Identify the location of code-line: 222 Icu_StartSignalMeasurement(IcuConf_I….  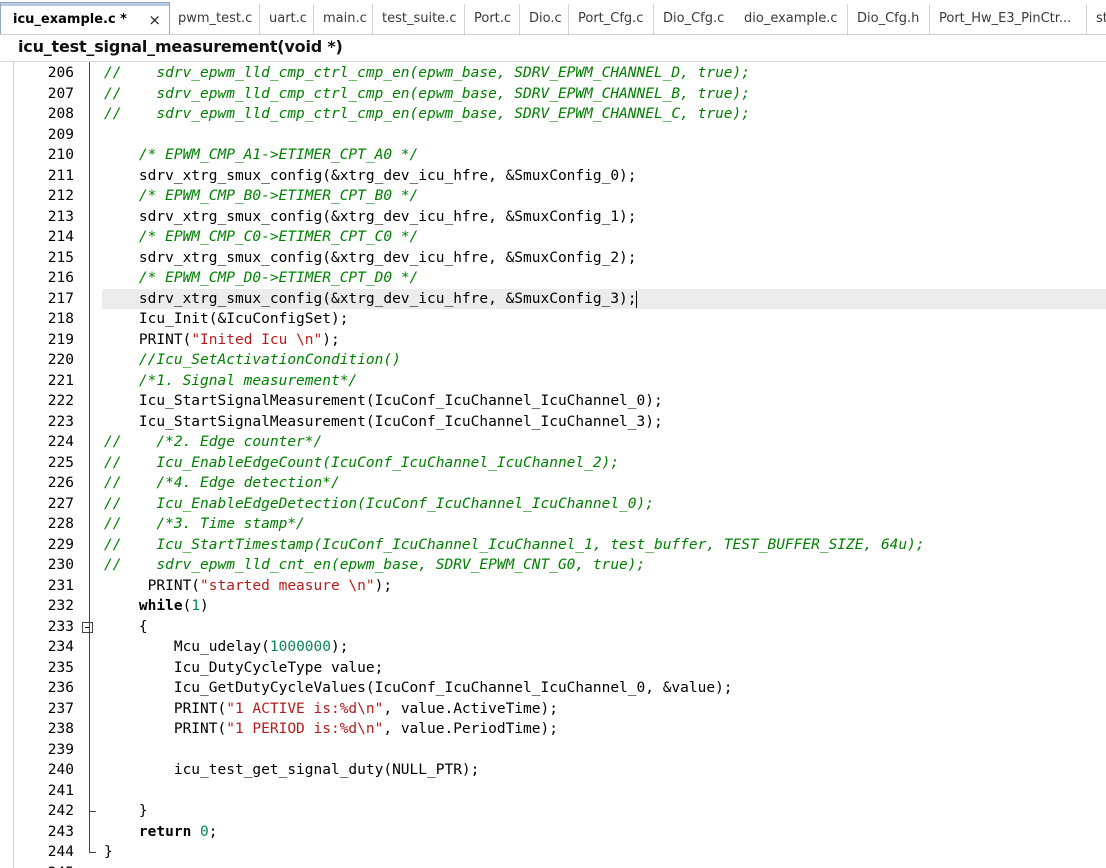
(553, 401).